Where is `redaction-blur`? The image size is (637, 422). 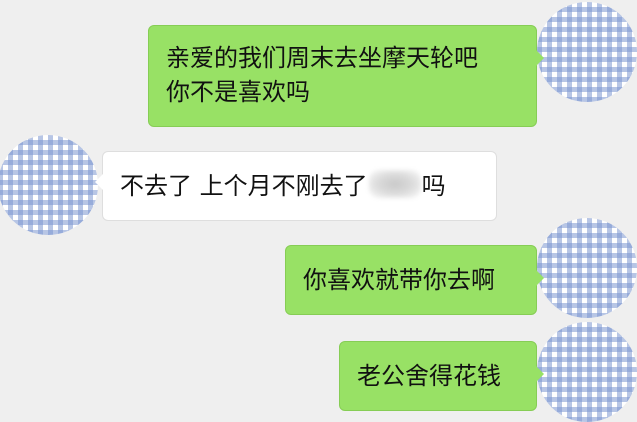 redaction-blur is located at coordinates (394, 184).